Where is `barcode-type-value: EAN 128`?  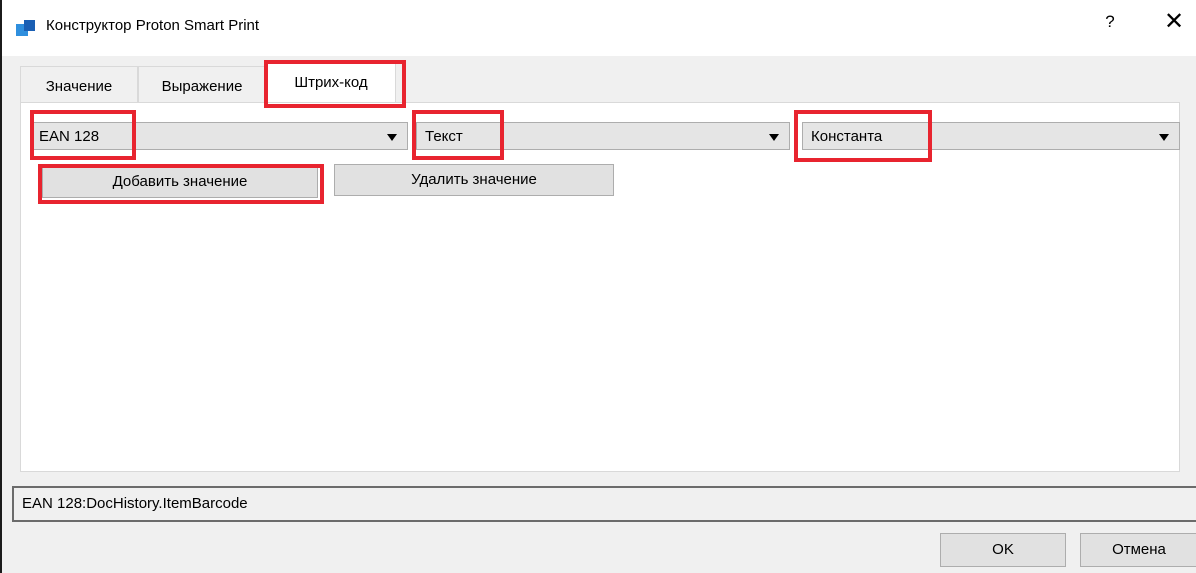
barcode-type-value: EAN 128 is located at coordinates (69, 136).